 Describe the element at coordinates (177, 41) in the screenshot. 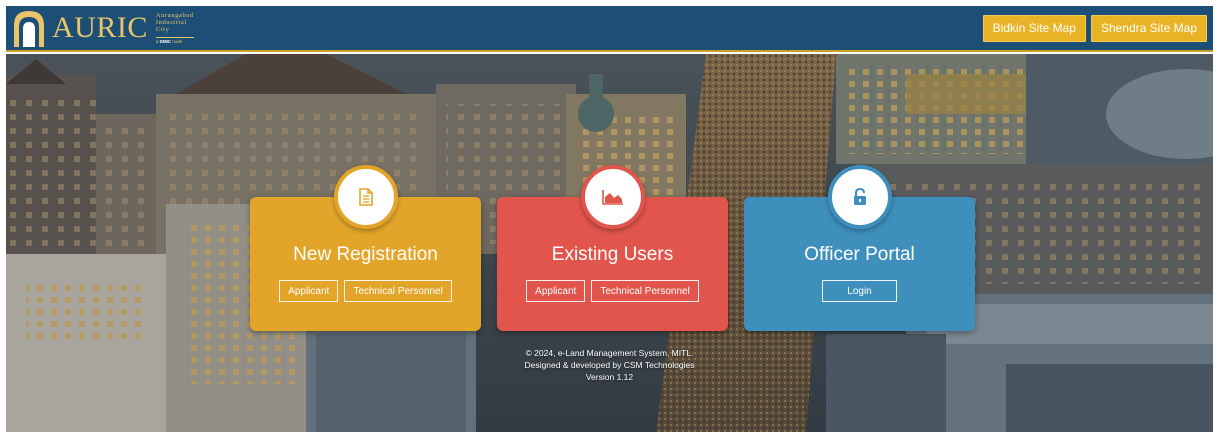

I see `tagline-suffix: node` at that location.